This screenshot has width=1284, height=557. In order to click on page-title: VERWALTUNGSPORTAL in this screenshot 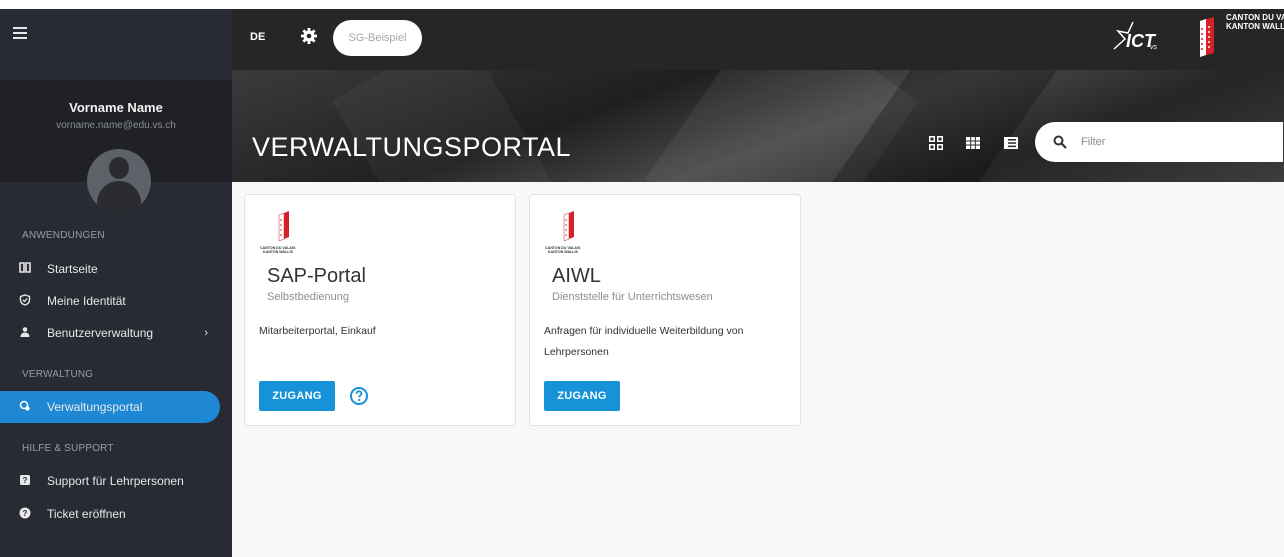, I will do `click(412, 147)`.